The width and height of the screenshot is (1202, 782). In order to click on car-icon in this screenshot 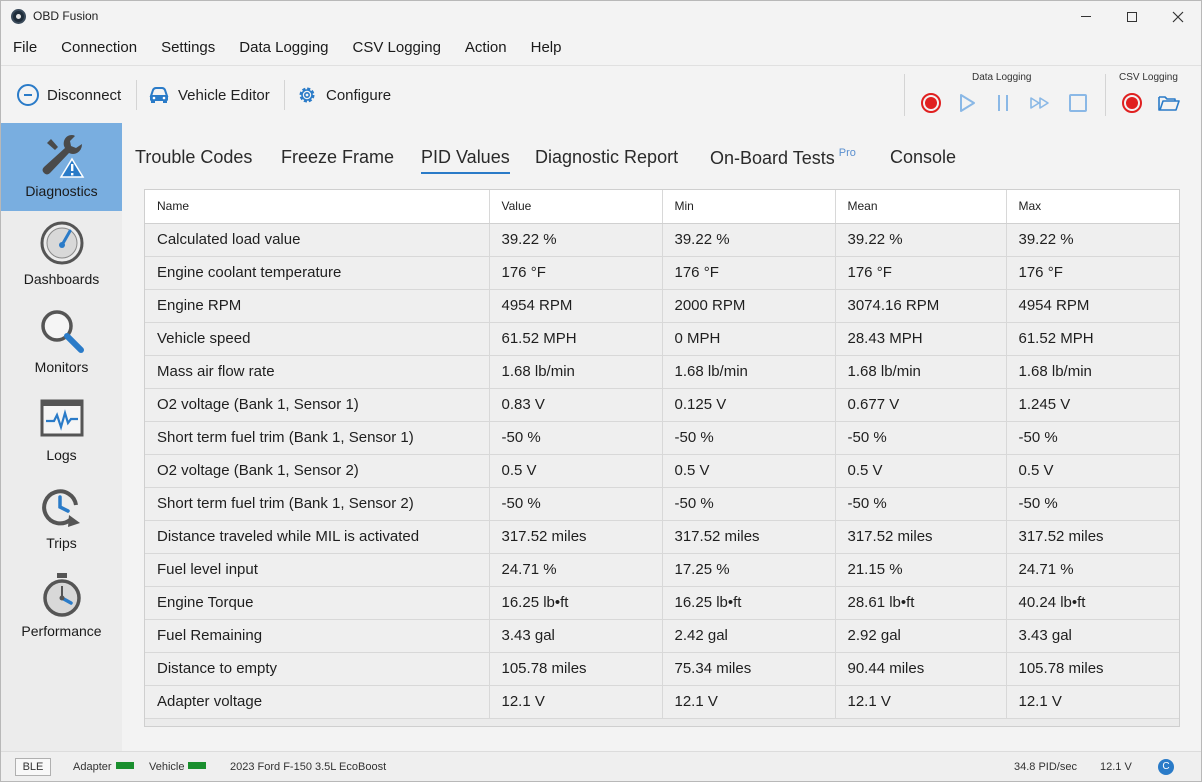, I will do `click(159, 95)`.